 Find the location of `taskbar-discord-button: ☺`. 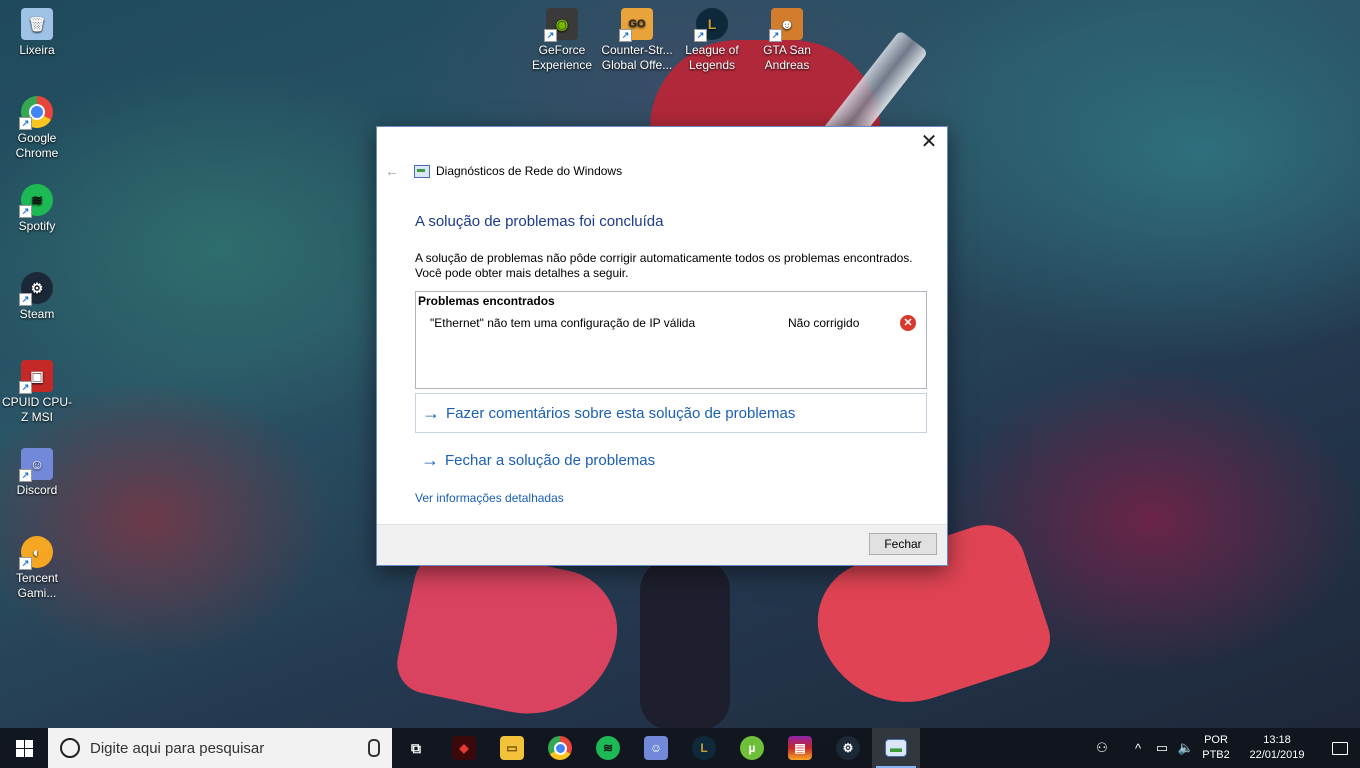

taskbar-discord-button: ☺ is located at coordinates (656, 748).